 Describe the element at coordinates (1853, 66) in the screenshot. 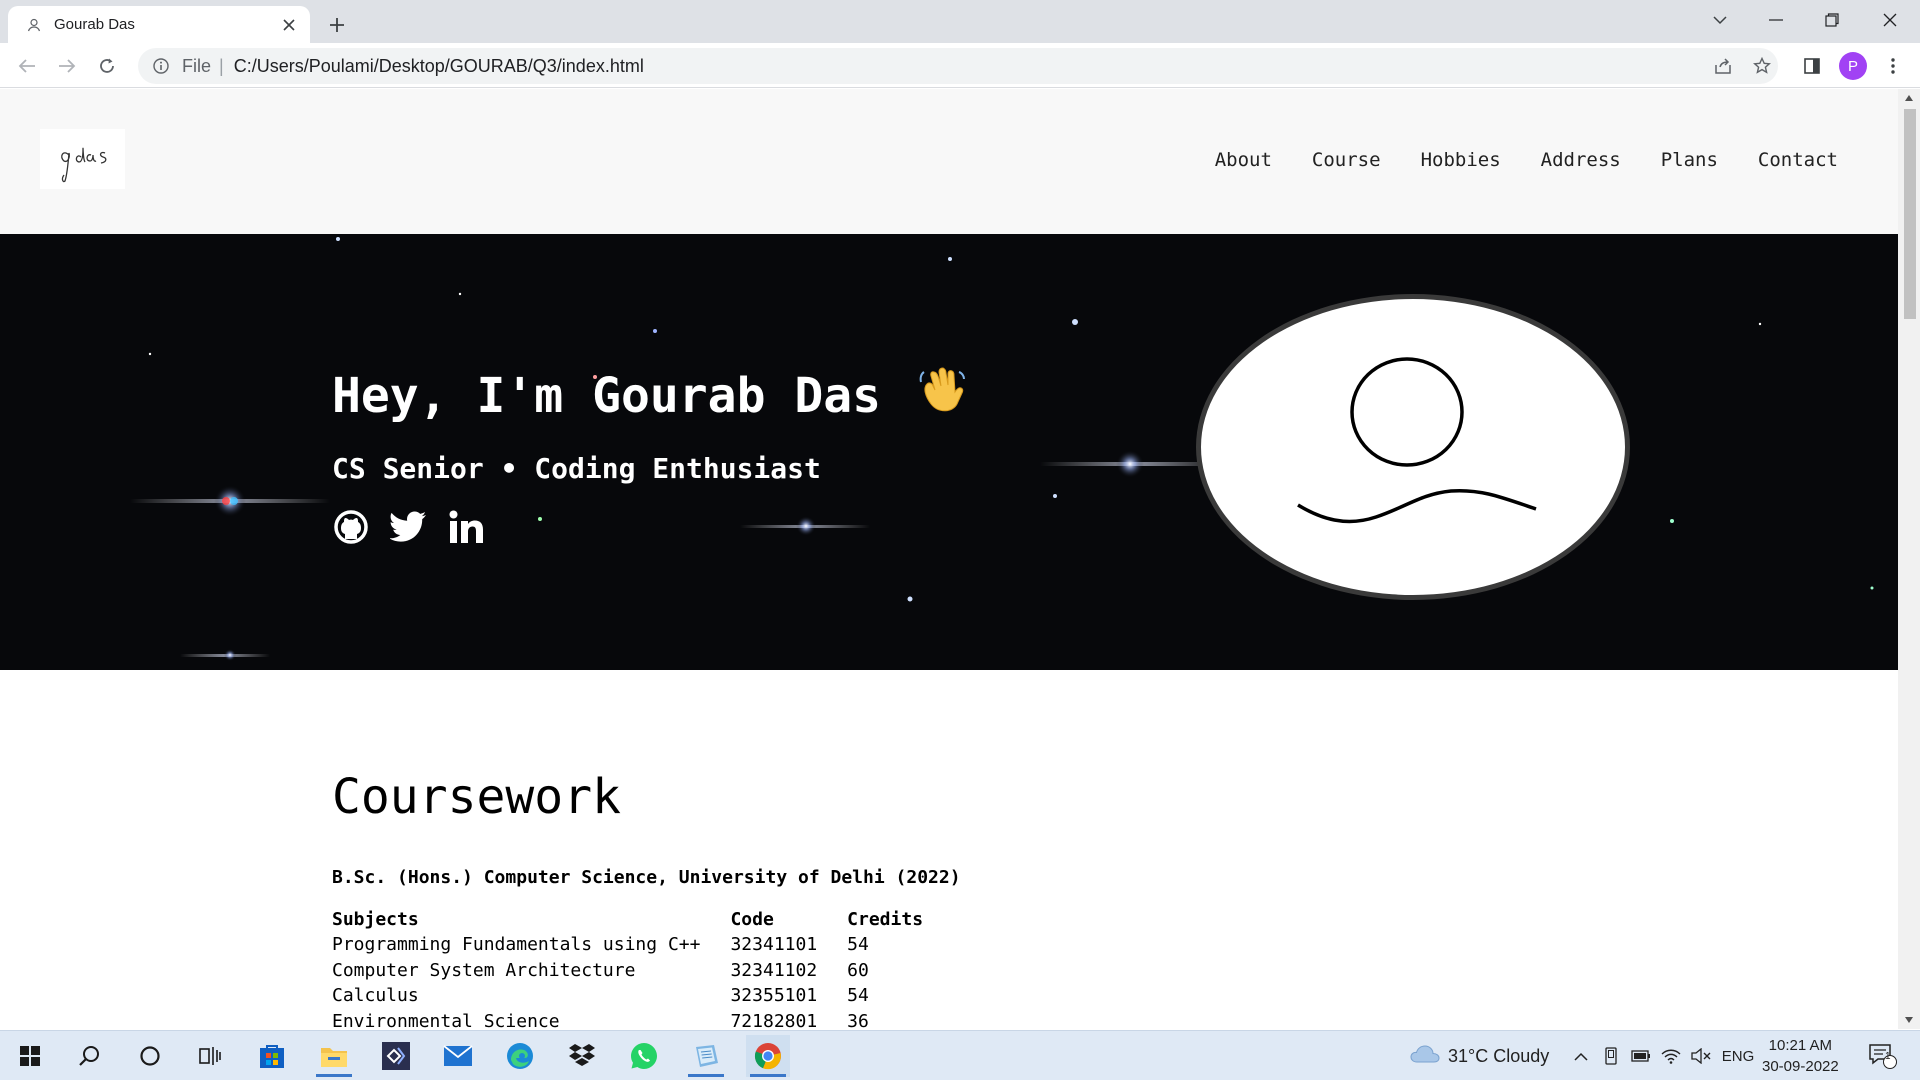

I see `profile-avatar: P` at that location.